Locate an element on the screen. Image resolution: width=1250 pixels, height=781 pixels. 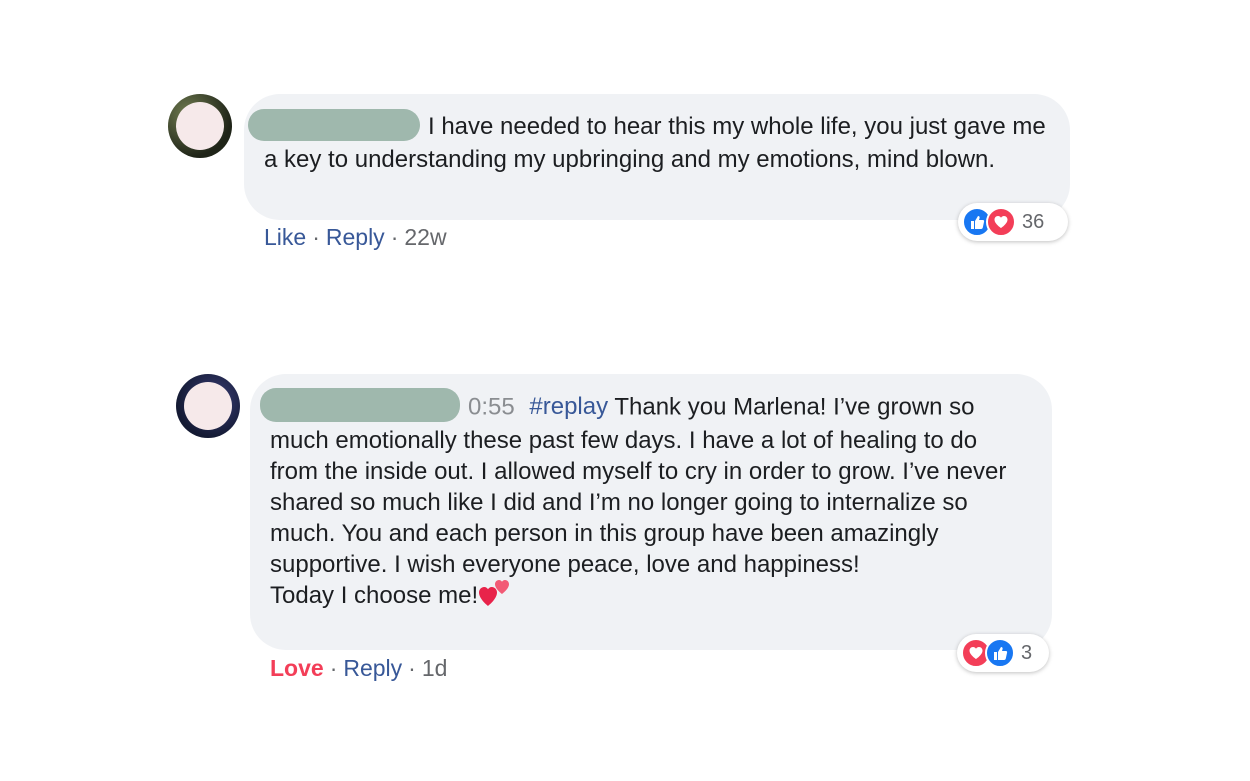
hashtag-link: #replay is located at coordinates (568, 406).